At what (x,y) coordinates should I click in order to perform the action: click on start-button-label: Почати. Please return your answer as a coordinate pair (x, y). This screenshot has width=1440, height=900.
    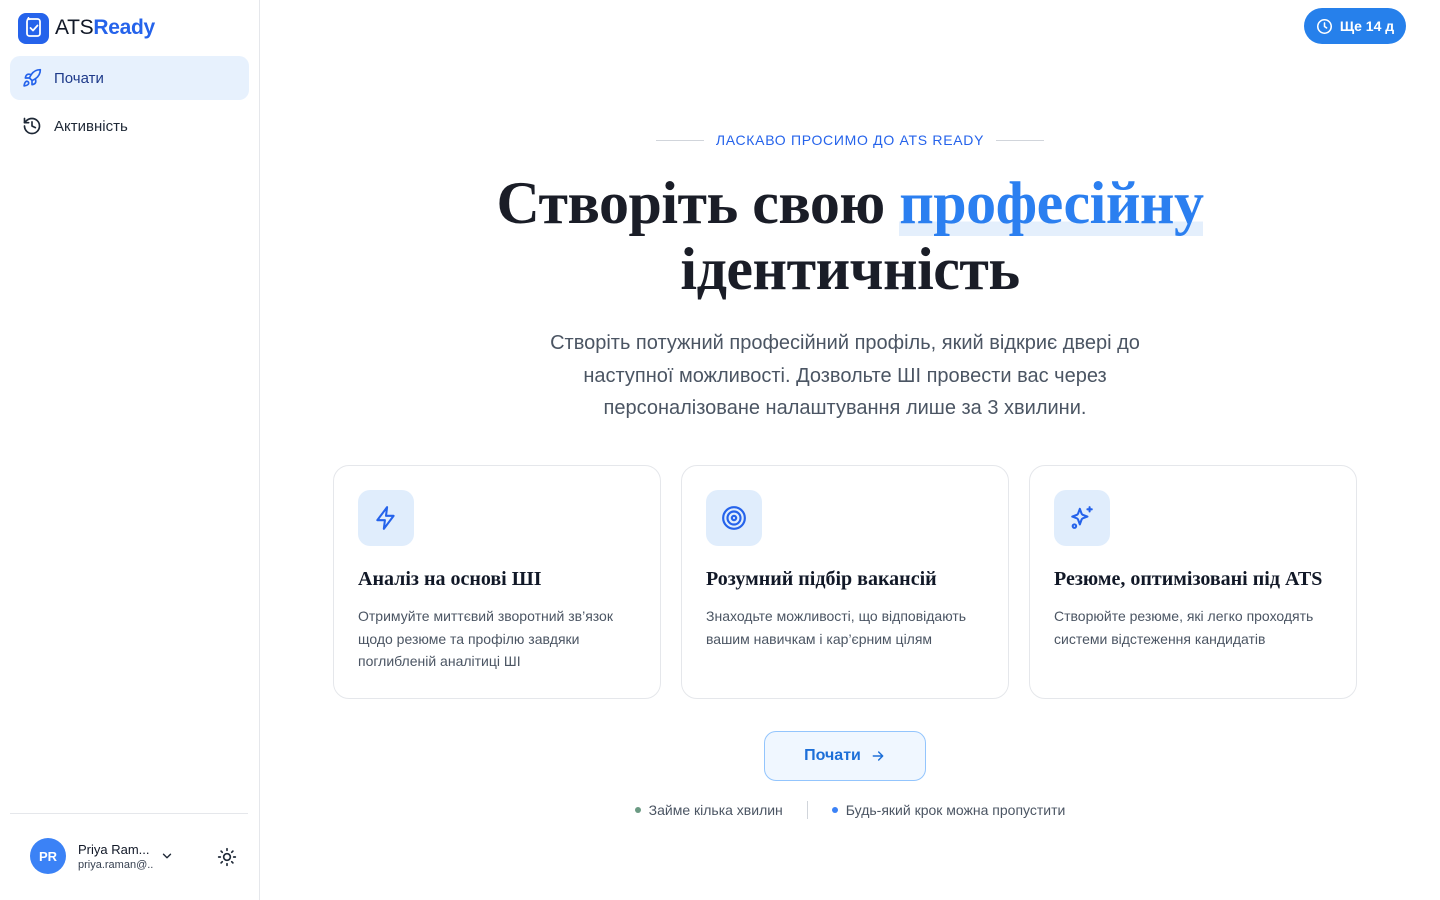
    Looking at the image, I should click on (832, 755).